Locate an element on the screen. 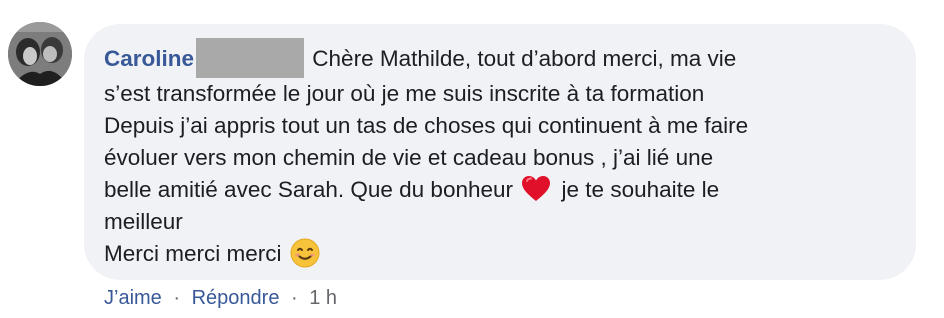 The width and height of the screenshot is (944, 318). comment-line-5-text: belle amitié avec Sarah. Que du bonheur is located at coordinates (309, 189).